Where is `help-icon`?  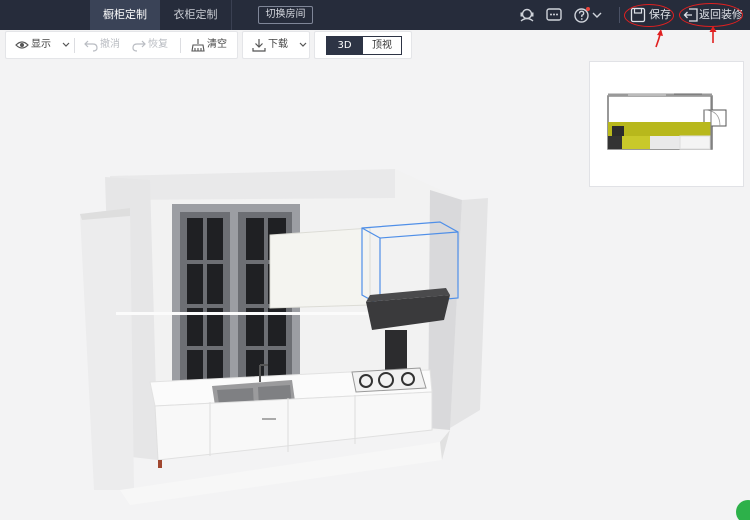
help-icon is located at coordinates (582, 15).